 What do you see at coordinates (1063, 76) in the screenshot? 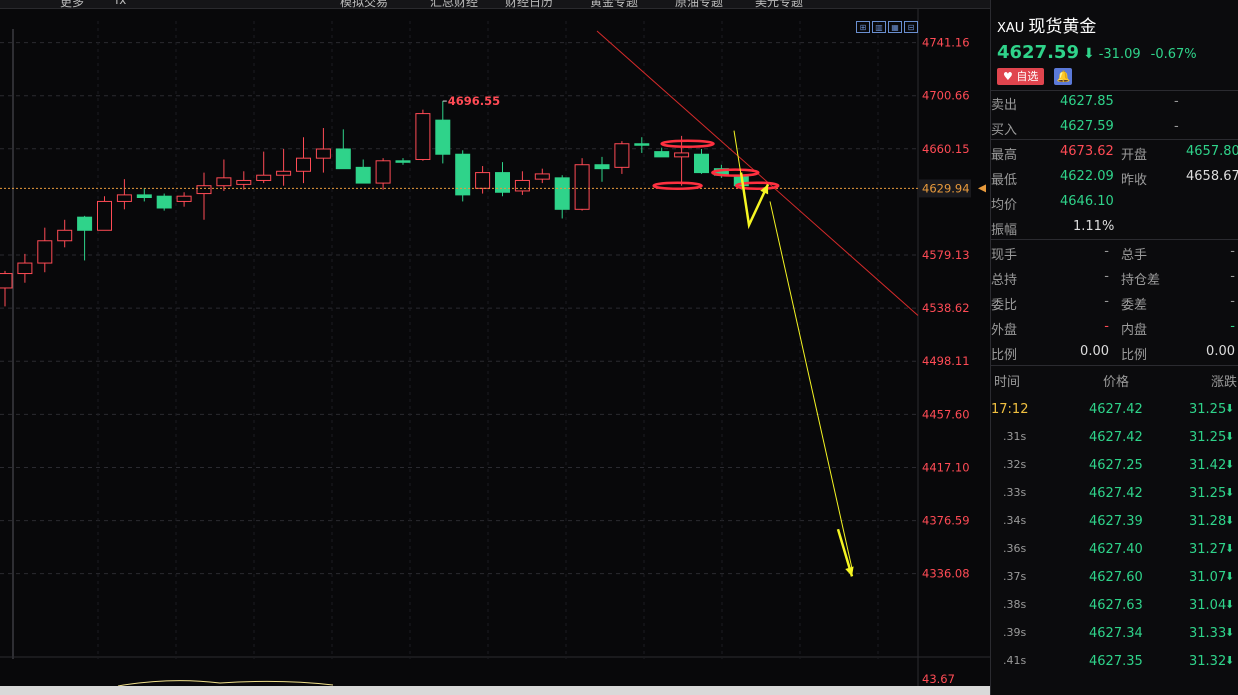
I see `bell-icon: 🔔` at bounding box center [1063, 76].